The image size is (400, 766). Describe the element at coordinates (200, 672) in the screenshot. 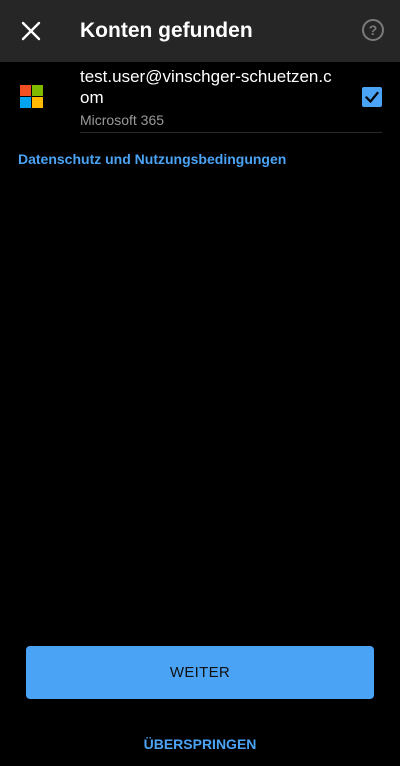

I see `continue-button: WEITER` at that location.